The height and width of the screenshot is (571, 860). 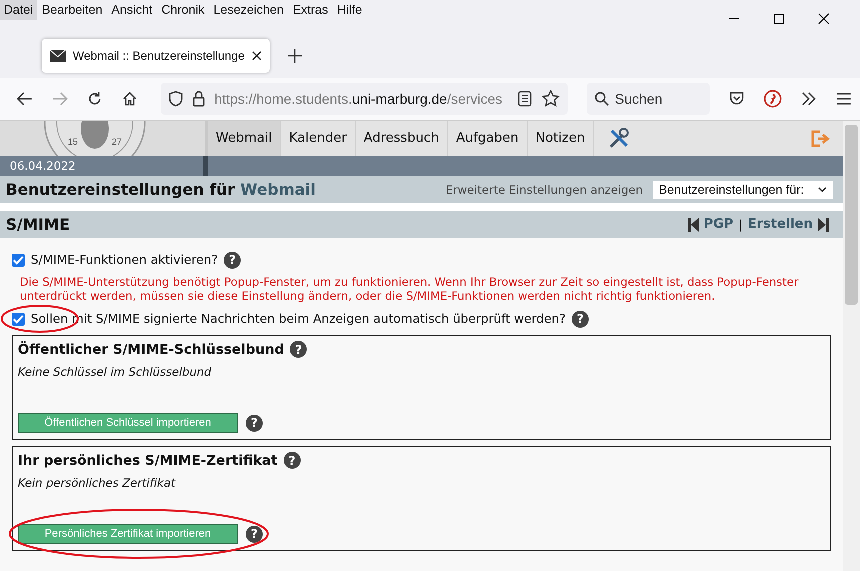 I want to click on extension-icon, so click(x=773, y=99).